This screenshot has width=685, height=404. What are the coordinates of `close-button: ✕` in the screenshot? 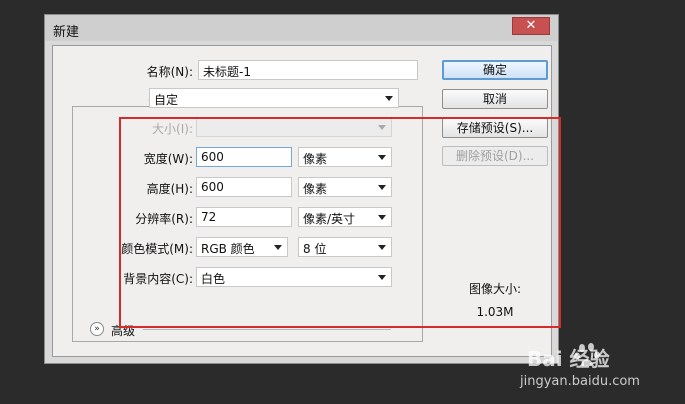 It's located at (531, 26).